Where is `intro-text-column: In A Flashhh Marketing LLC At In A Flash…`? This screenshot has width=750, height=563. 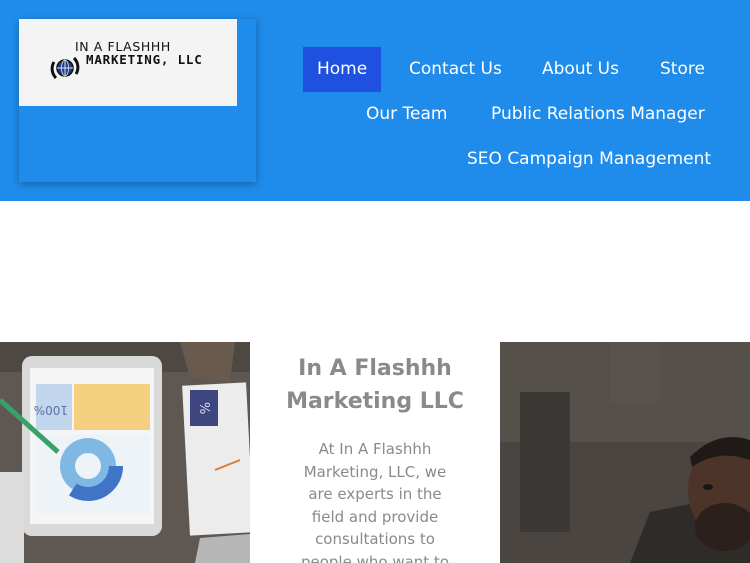
intro-text-column: In A Flashhh Marketing LLC At In A Flash… is located at coordinates (375, 452).